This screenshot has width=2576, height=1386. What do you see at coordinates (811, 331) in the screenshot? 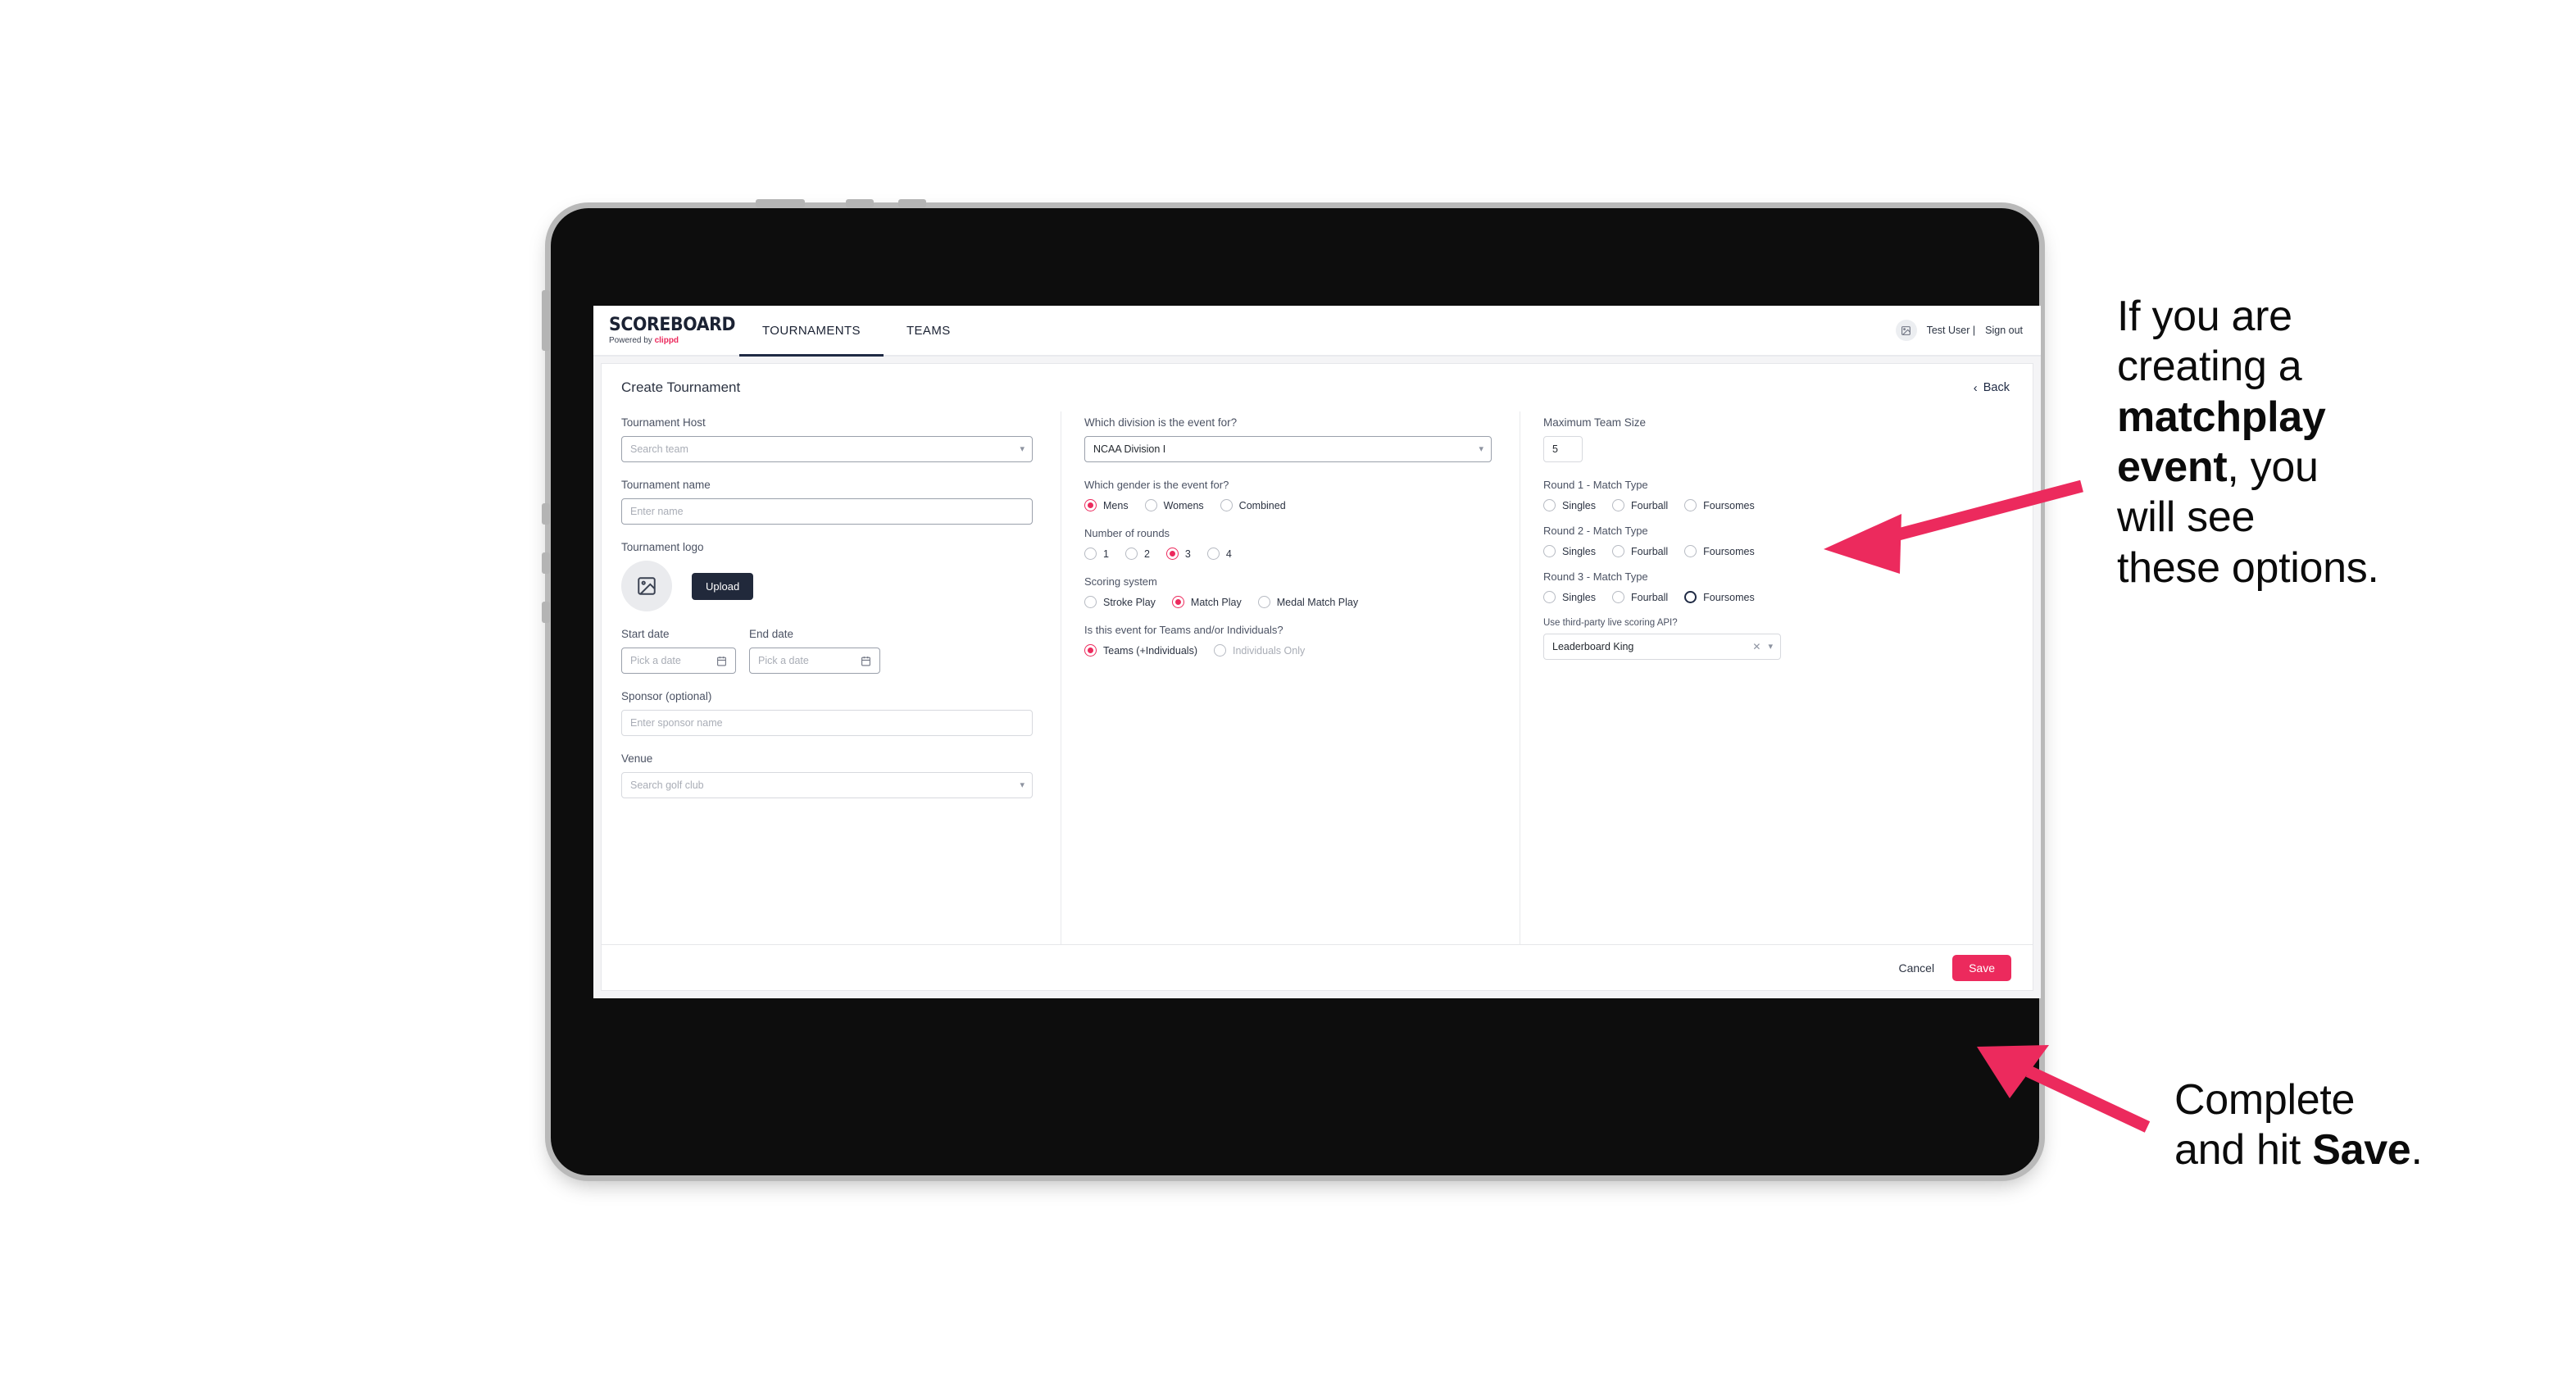
I see `tab-tournaments: TOURNAMENTS` at bounding box center [811, 331].